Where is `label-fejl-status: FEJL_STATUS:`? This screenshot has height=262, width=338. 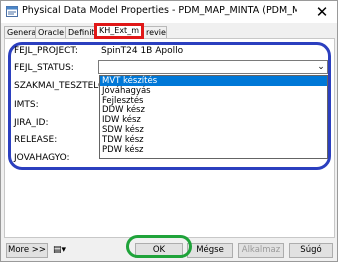 label-fejl-status: FEJL_STATUS: is located at coordinates (44, 68).